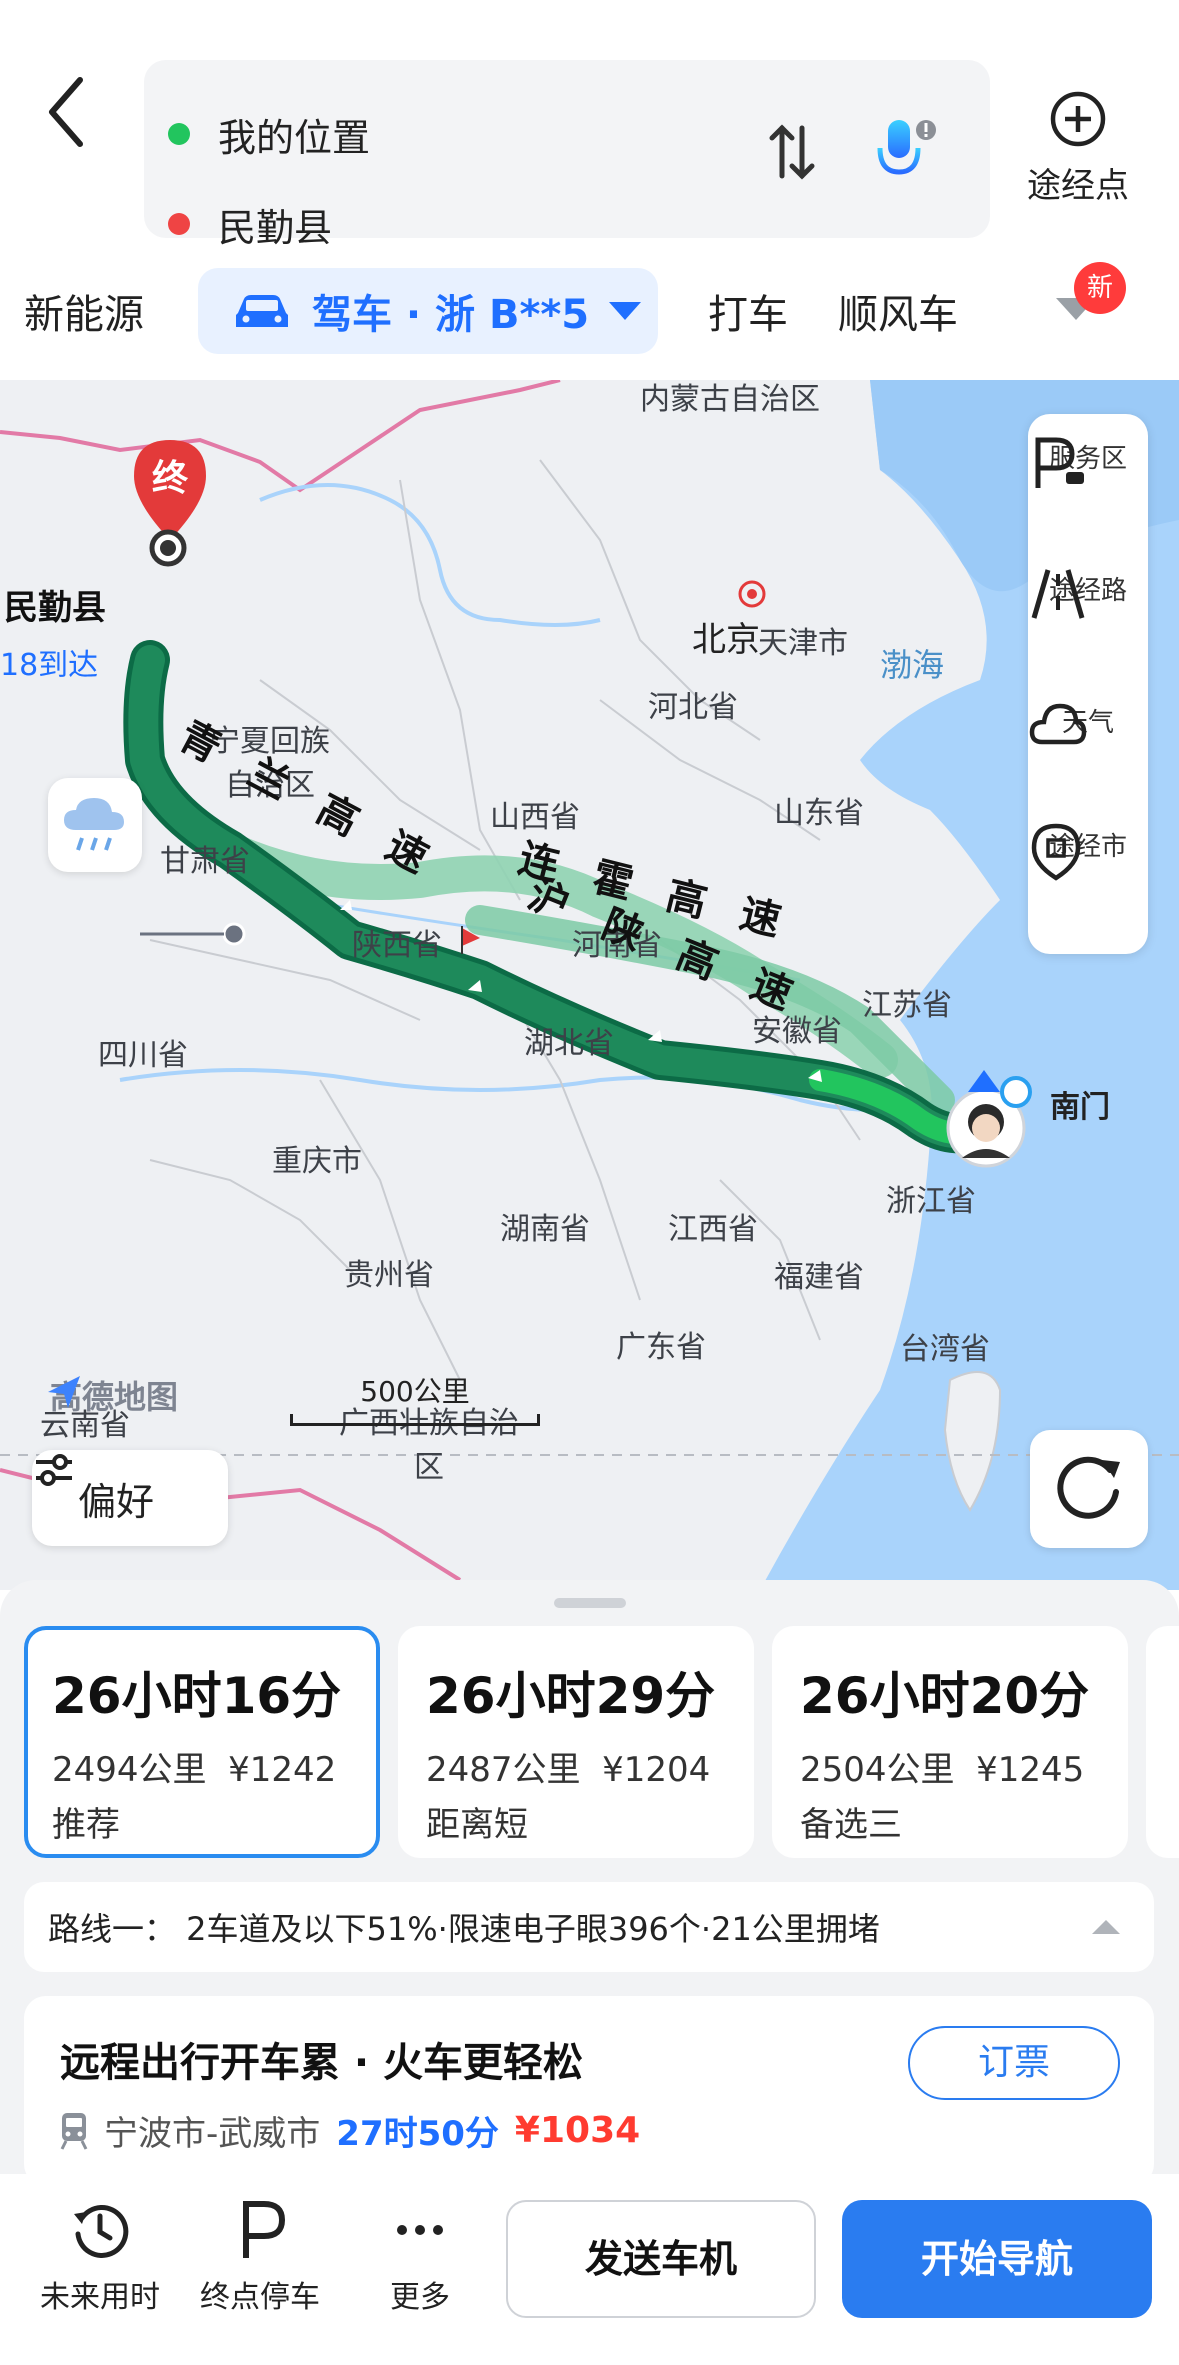  Describe the element at coordinates (748, 311) in the screenshot. I see `tab-taxi: 打车` at that location.